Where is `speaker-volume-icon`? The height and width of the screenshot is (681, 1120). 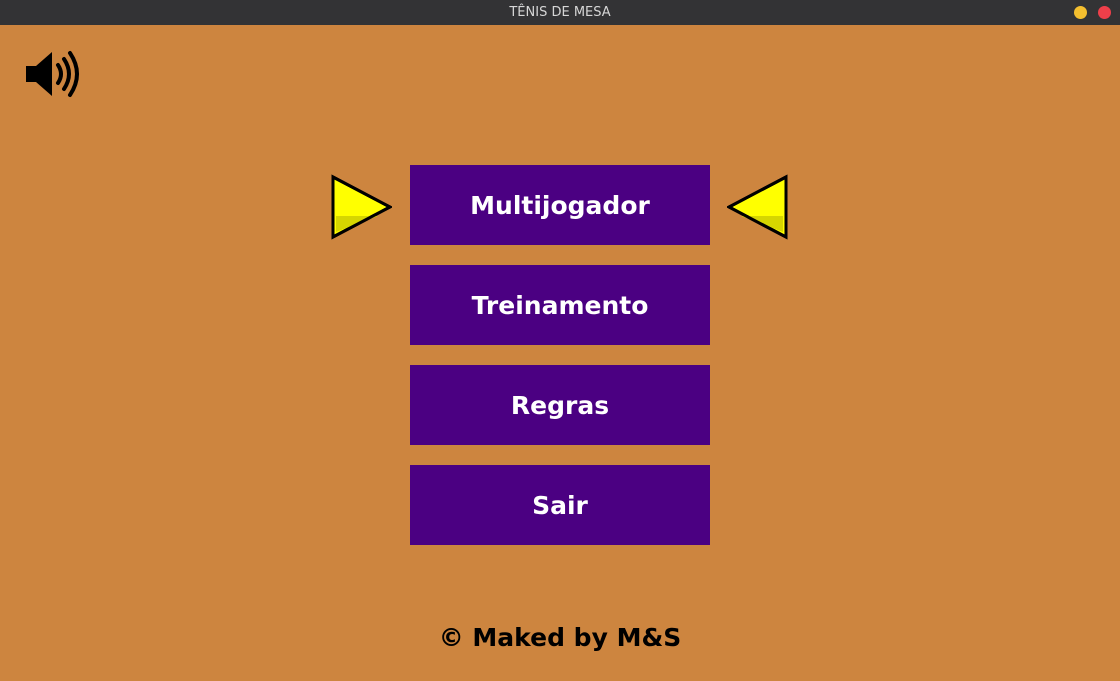
speaker-volume-icon is located at coordinates (52, 74).